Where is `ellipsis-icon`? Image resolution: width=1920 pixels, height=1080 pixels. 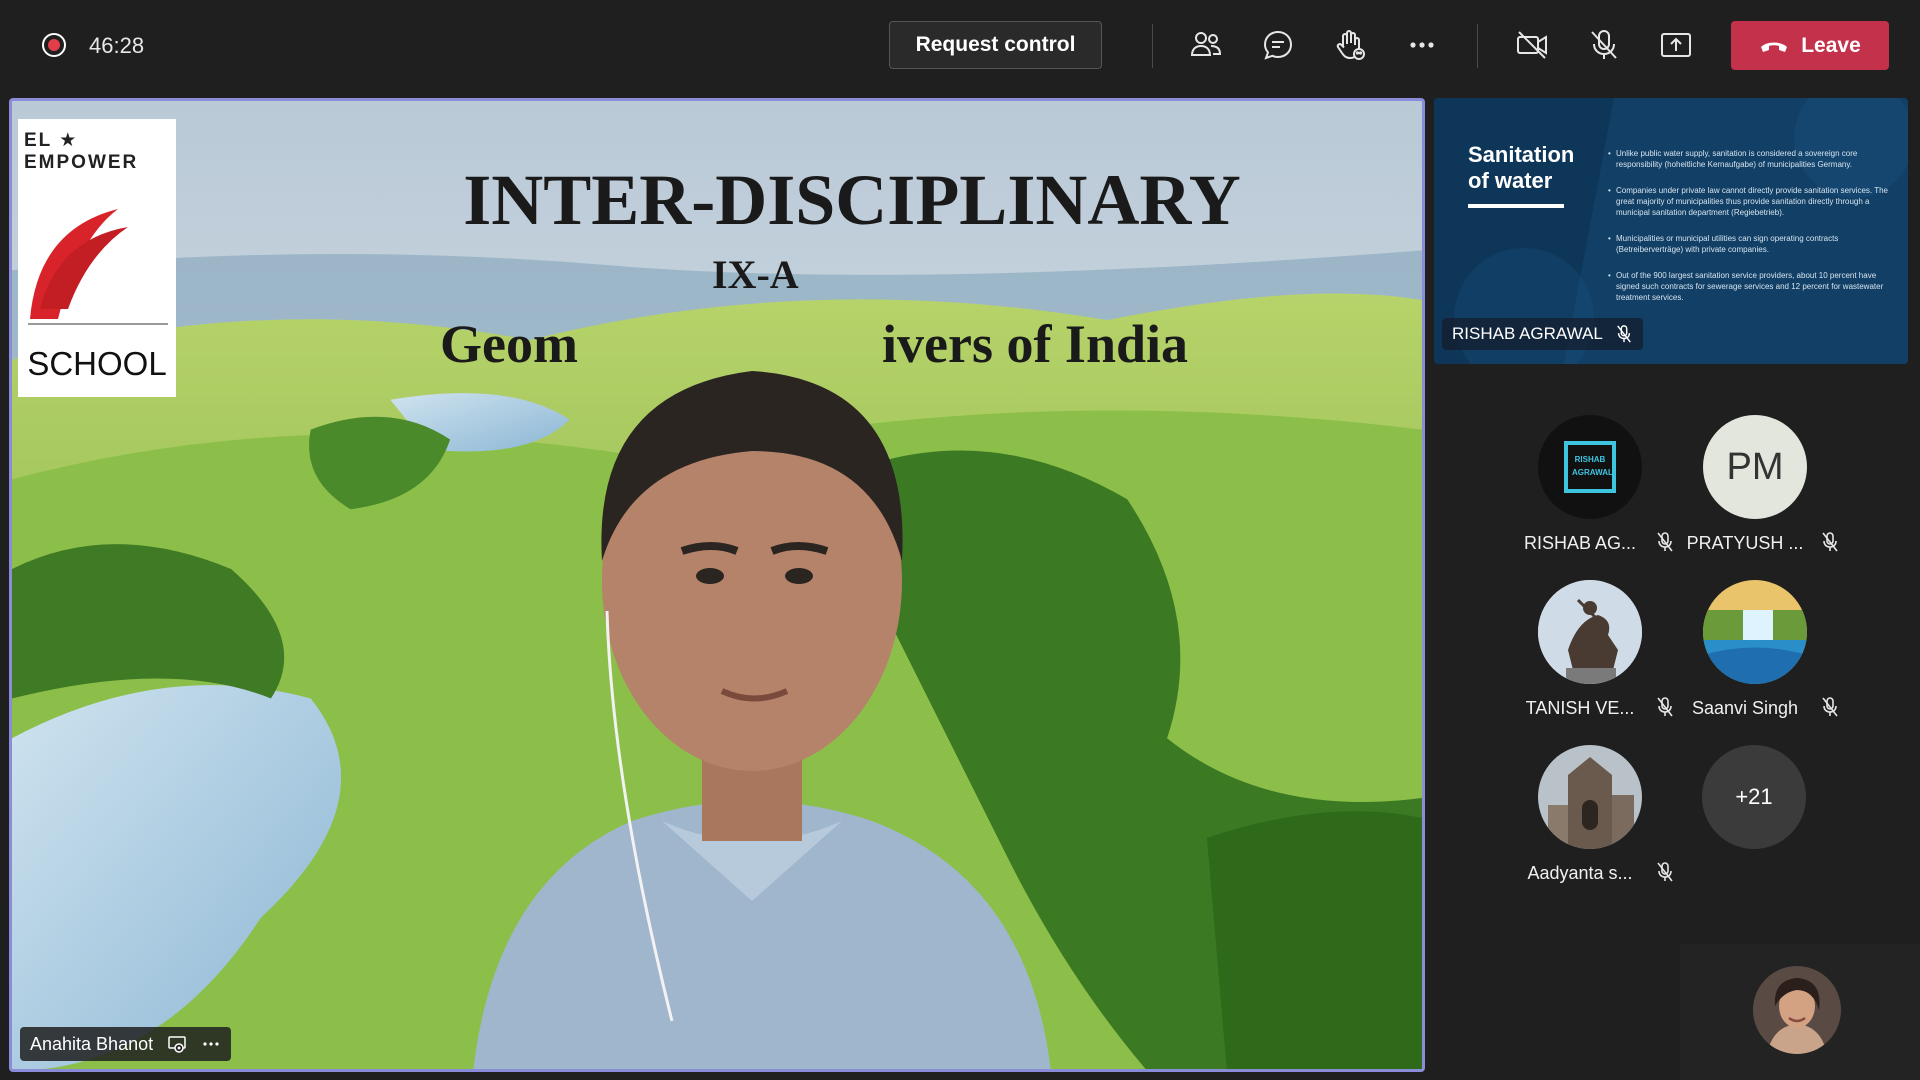
ellipsis-icon is located at coordinates (1422, 45).